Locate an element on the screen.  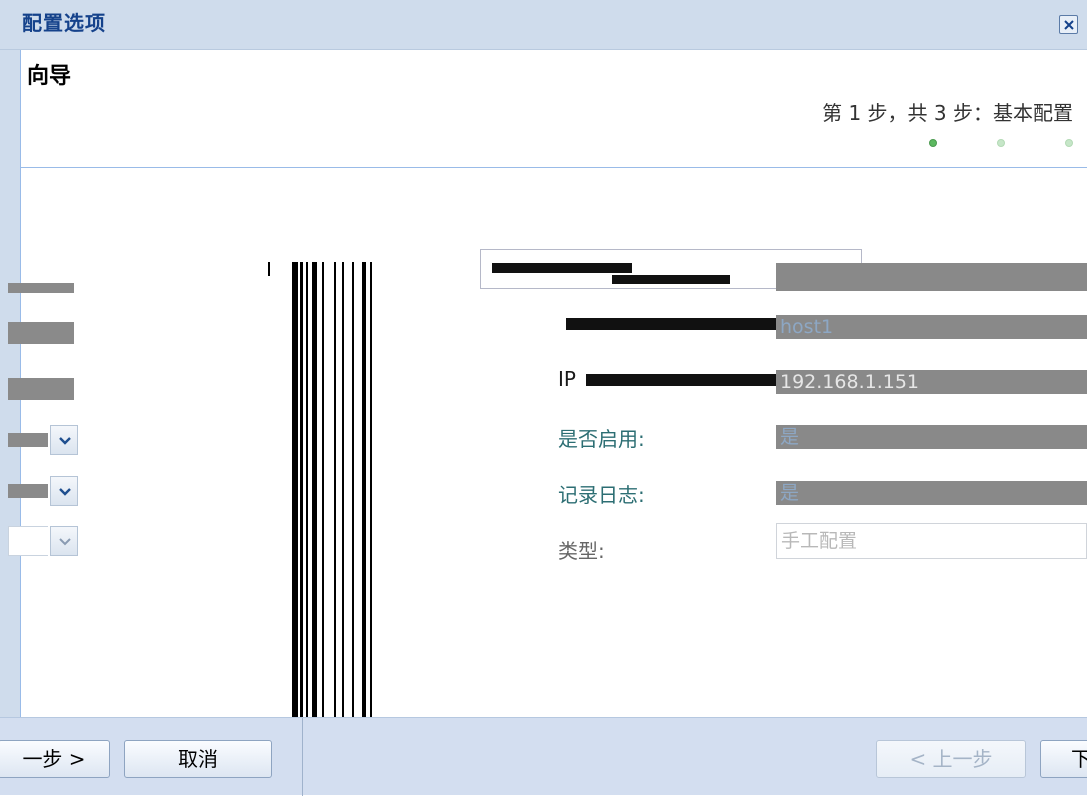
hostname-input: host1 is located at coordinates (931, 327).